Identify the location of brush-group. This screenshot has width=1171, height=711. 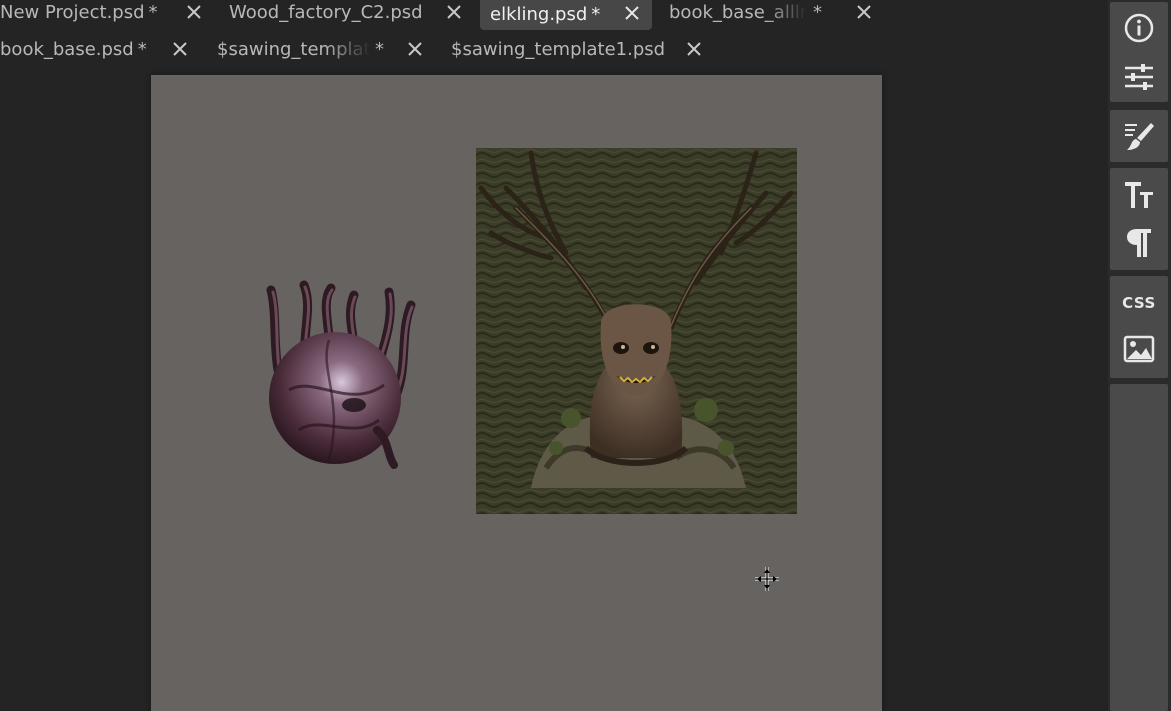
(1139, 136).